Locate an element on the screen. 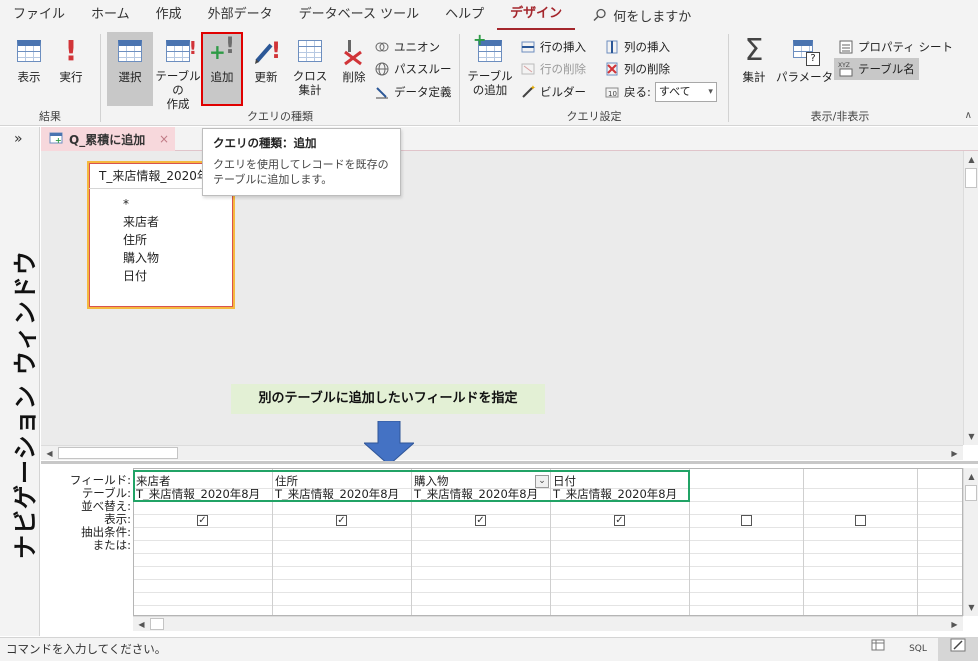 The image size is (978, 661). view-button: 表示 is located at coordinates (29, 69).